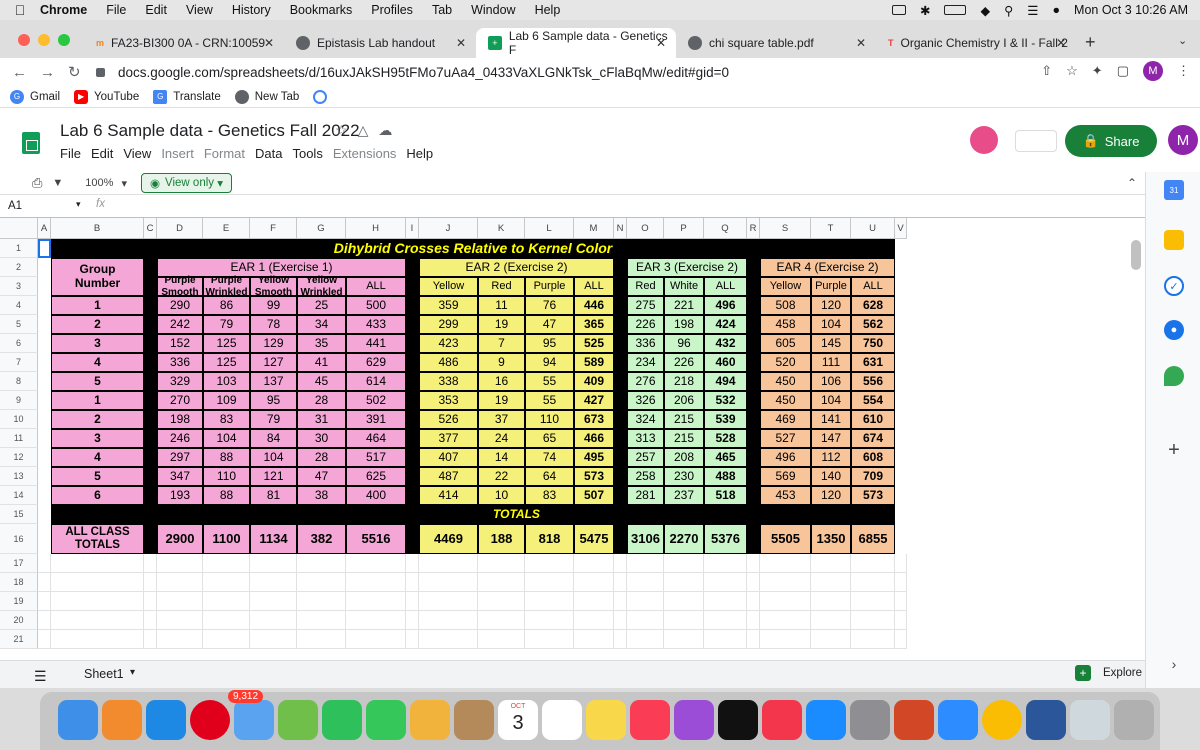 The image size is (1200, 750). I want to click on tab-chi-square: chi square table.pdf ✕, so click(776, 43).